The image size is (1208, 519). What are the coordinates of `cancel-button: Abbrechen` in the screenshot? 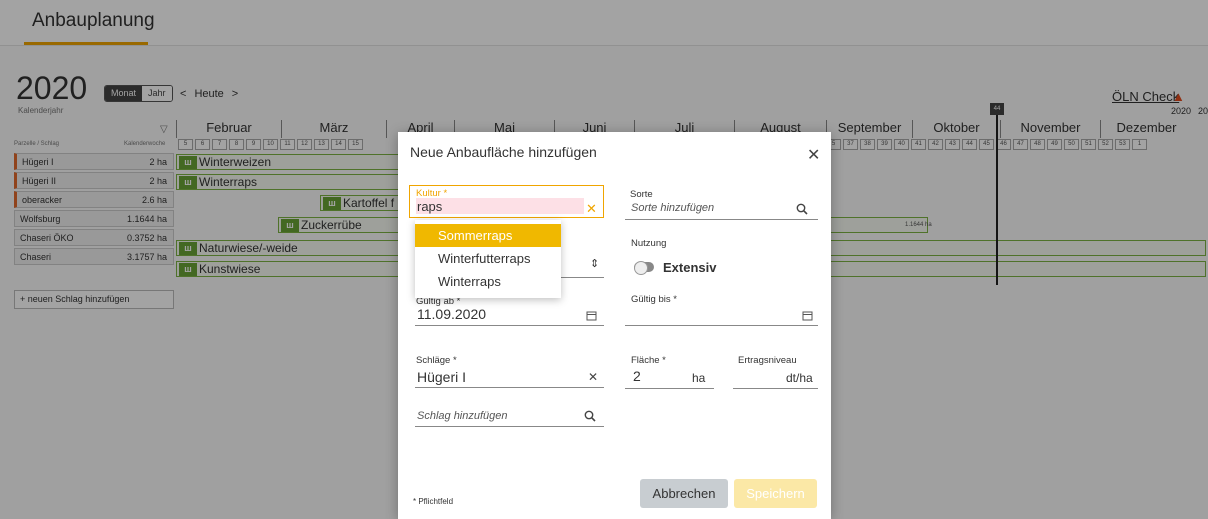 It's located at (684, 493).